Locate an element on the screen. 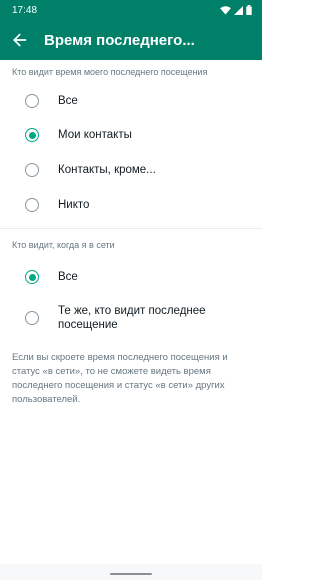  status-bar: 17:48 is located at coordinates (131, 10).